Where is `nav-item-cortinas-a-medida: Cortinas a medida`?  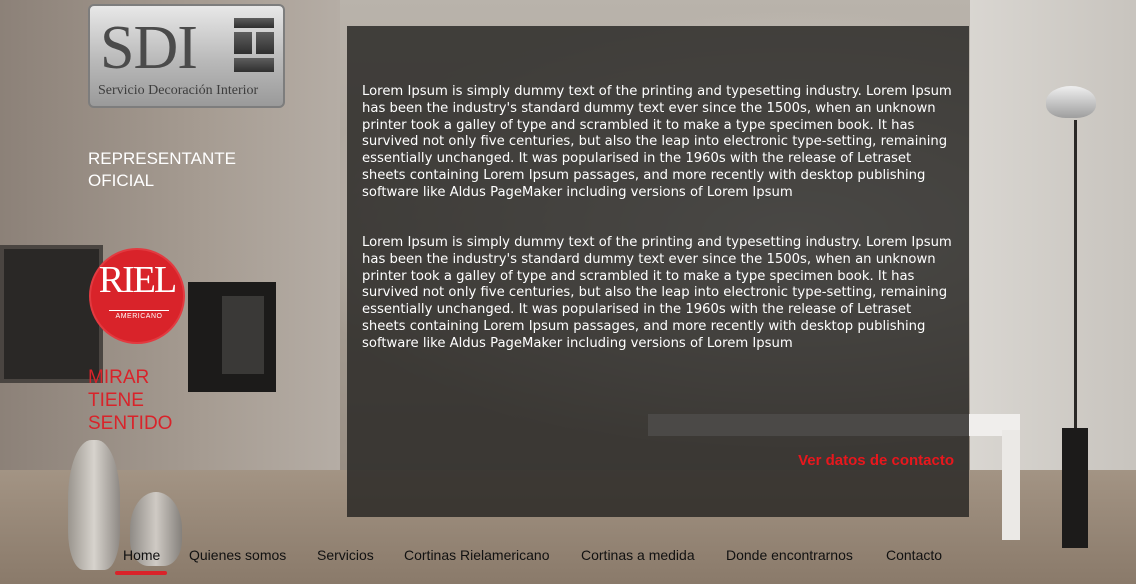
nav-item-cortinas-a-medida: Cortinas a medida is located at coordinates (638, 555).